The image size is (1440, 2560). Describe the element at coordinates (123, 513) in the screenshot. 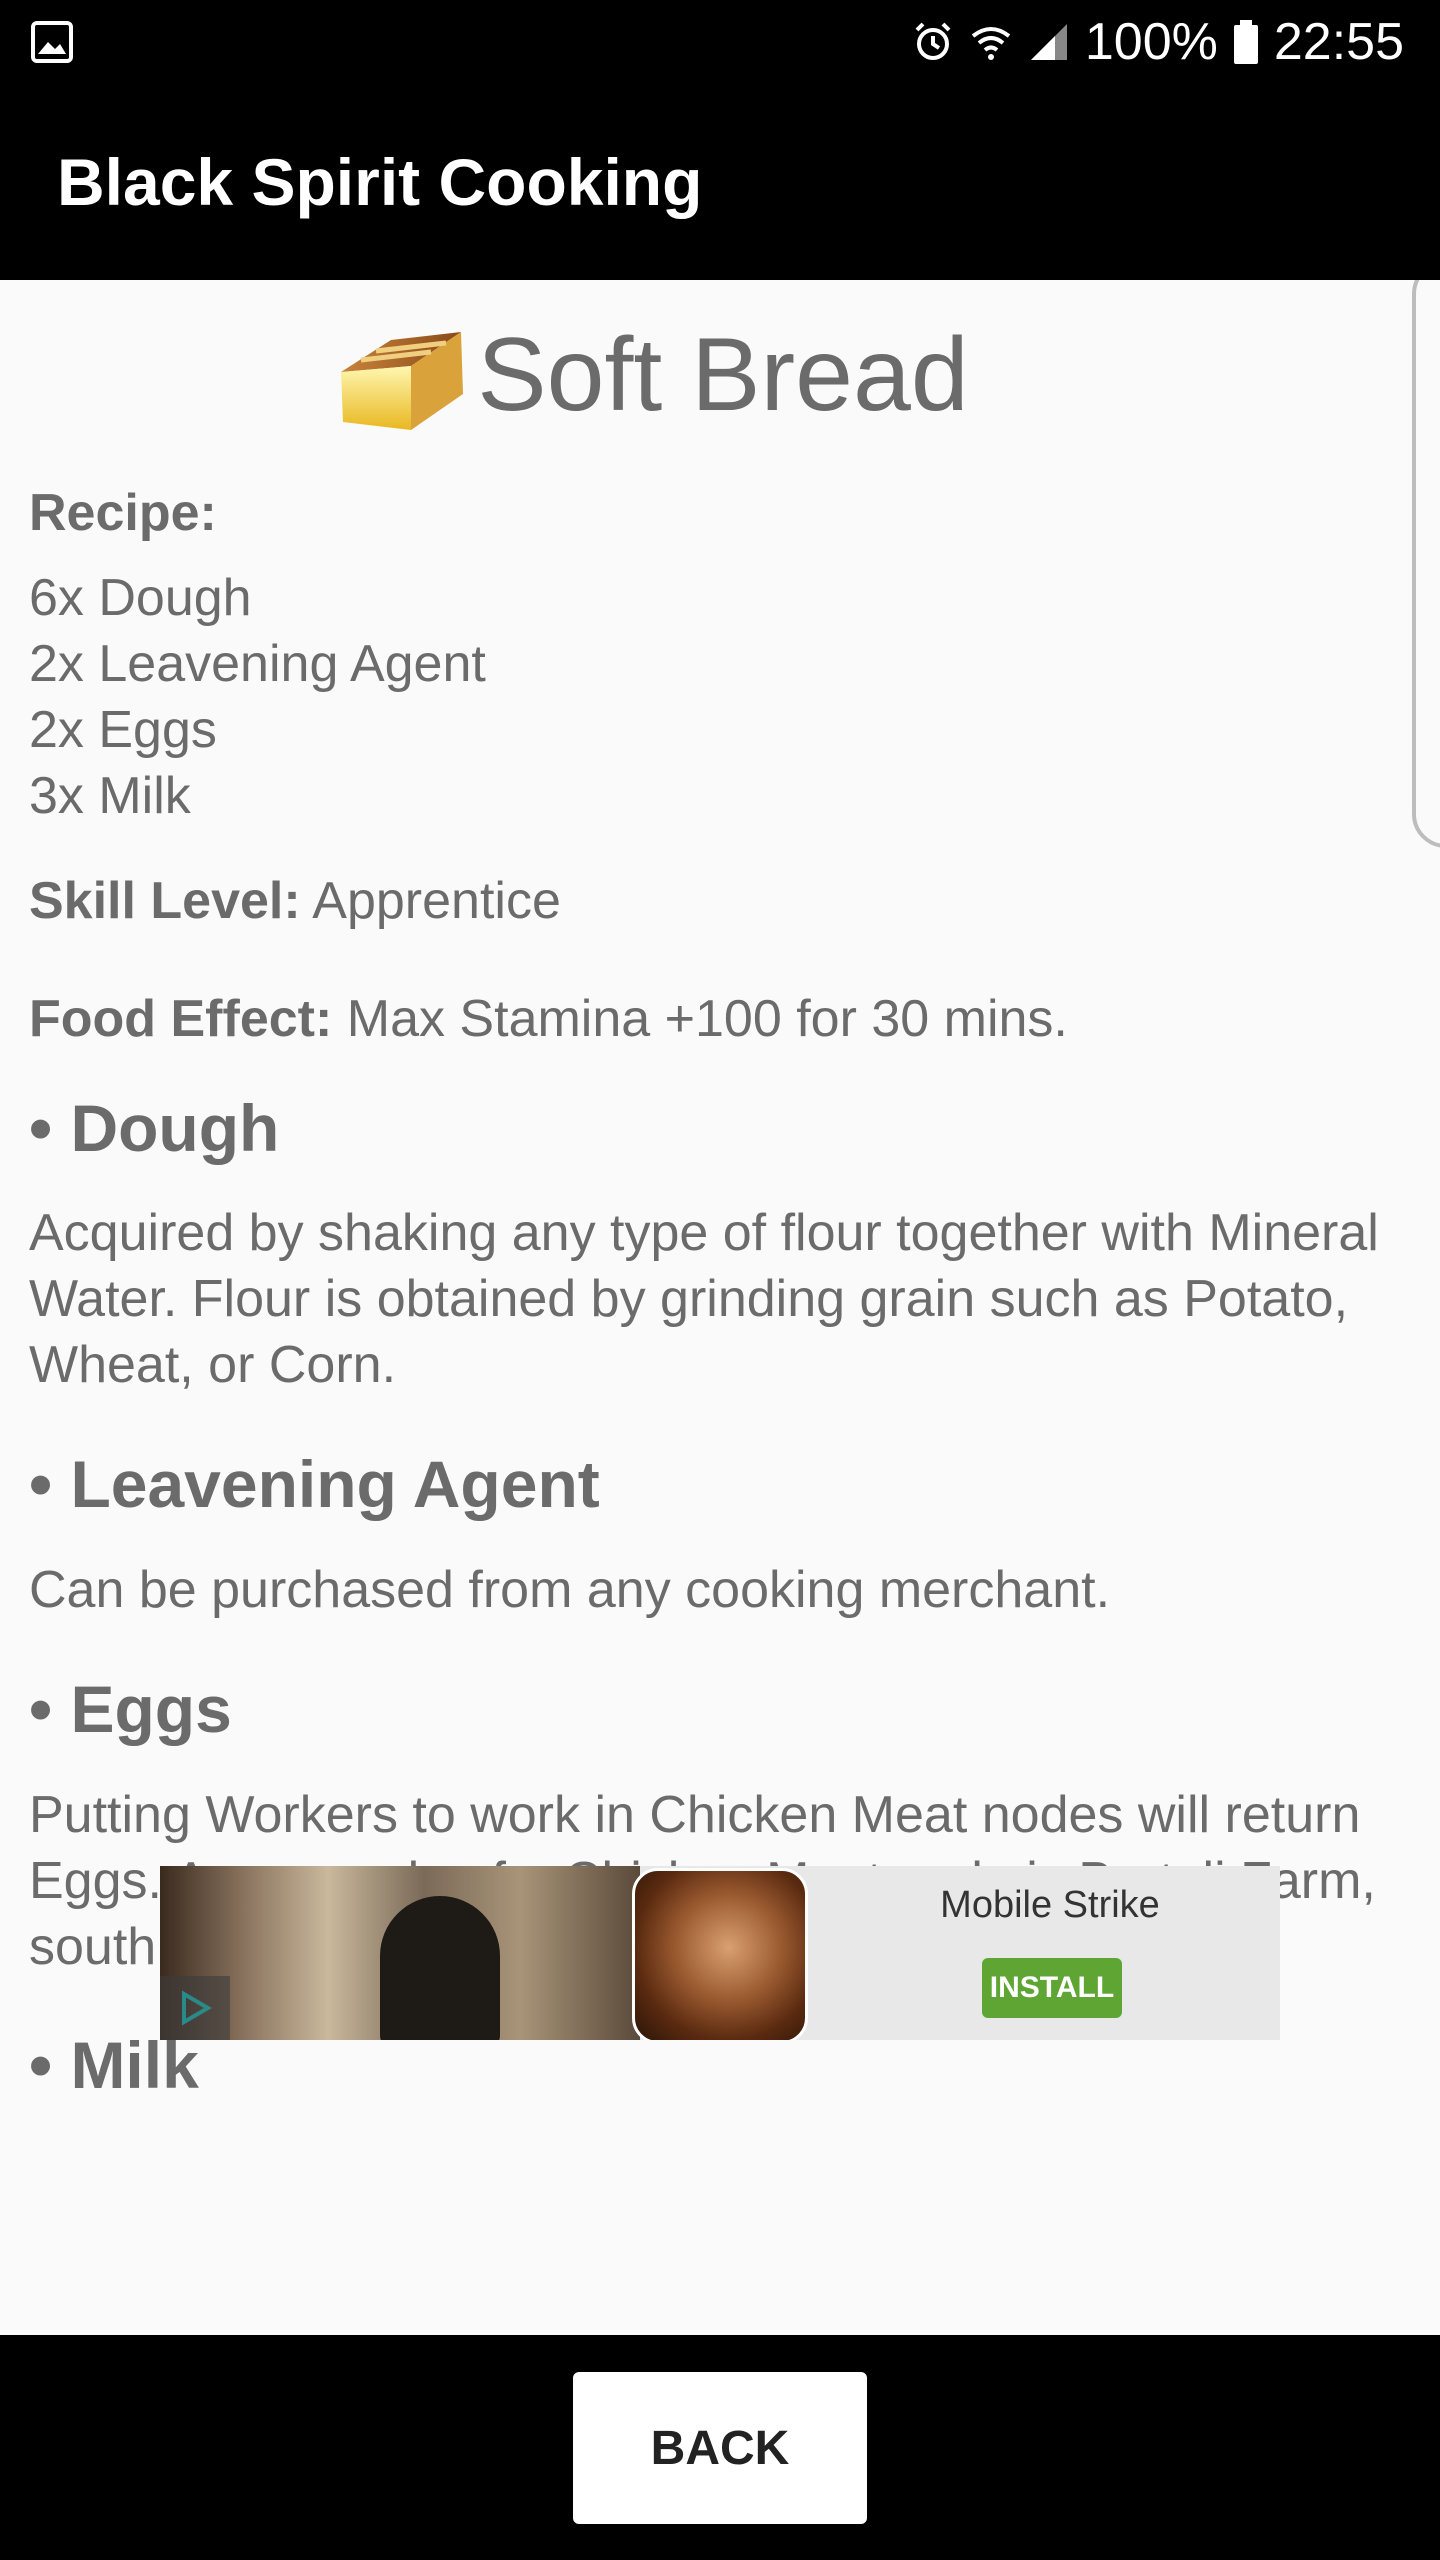

I see `recipe-label: Recipe:` at that location.